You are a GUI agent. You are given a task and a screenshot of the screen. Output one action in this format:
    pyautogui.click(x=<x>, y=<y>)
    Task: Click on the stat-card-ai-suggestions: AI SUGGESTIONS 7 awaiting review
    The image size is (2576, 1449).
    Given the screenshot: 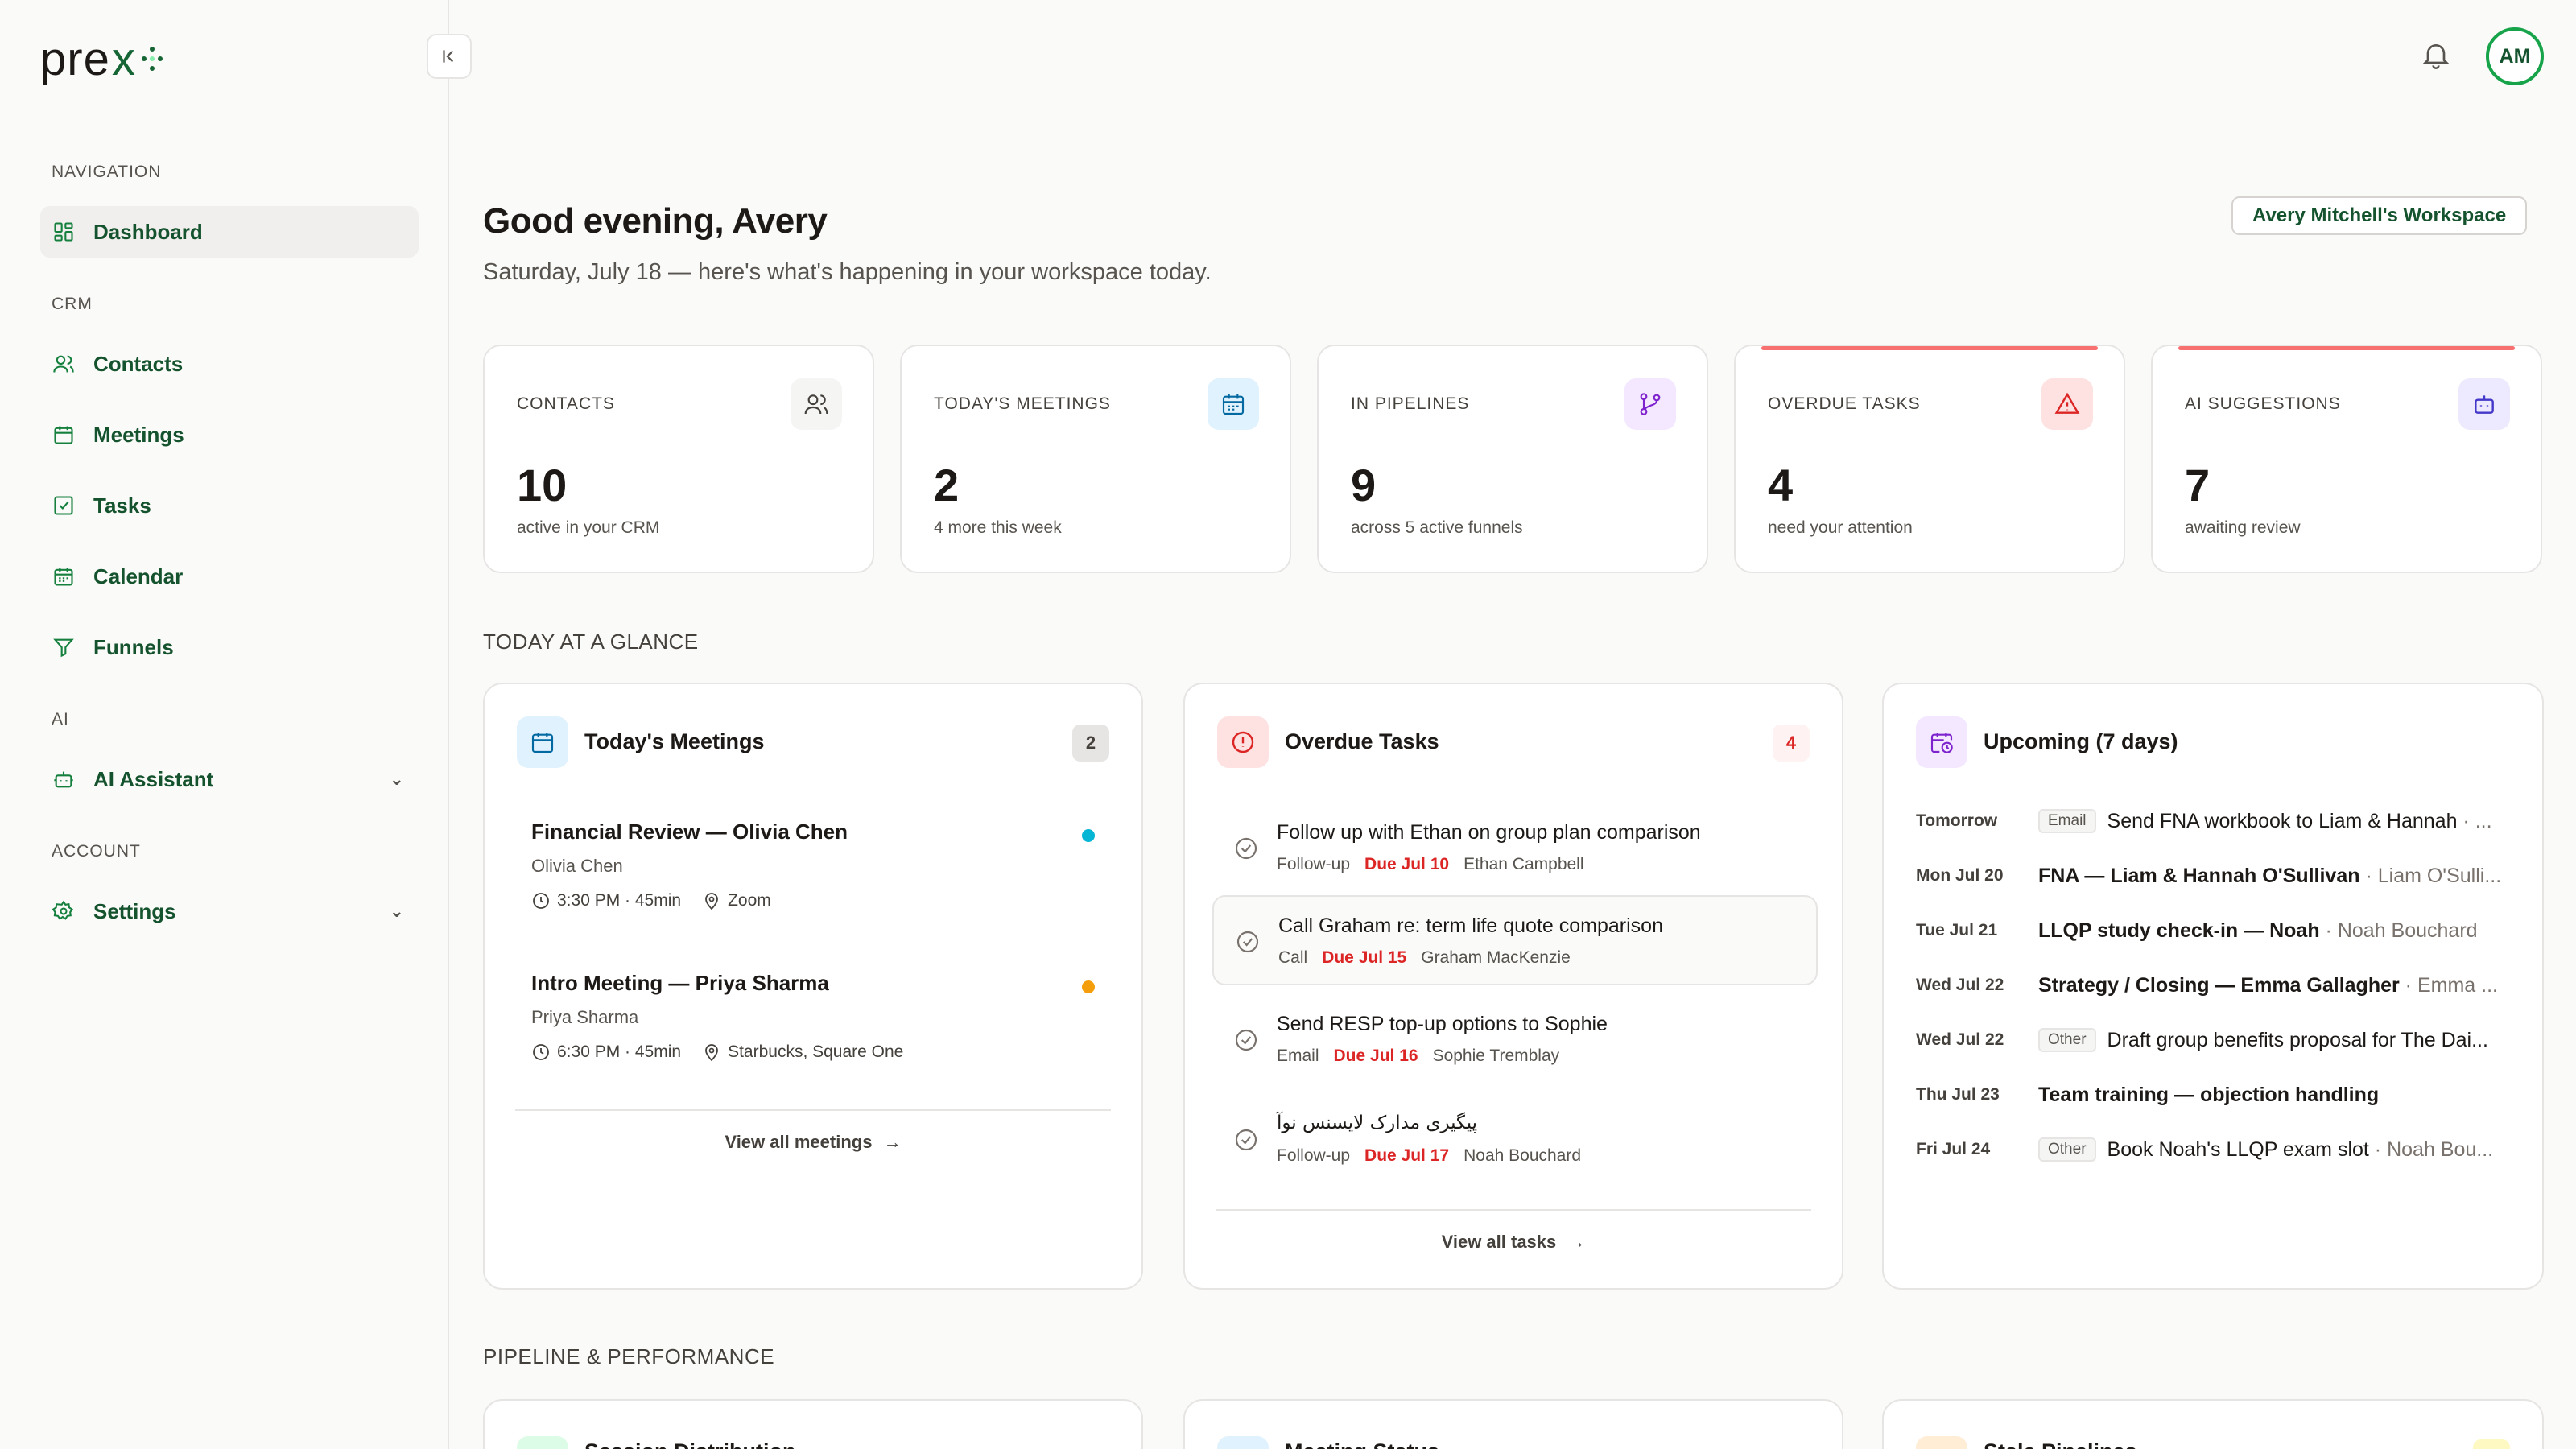 What is the action you would take?
    pyautogui.click(x=2346, y=459)
    